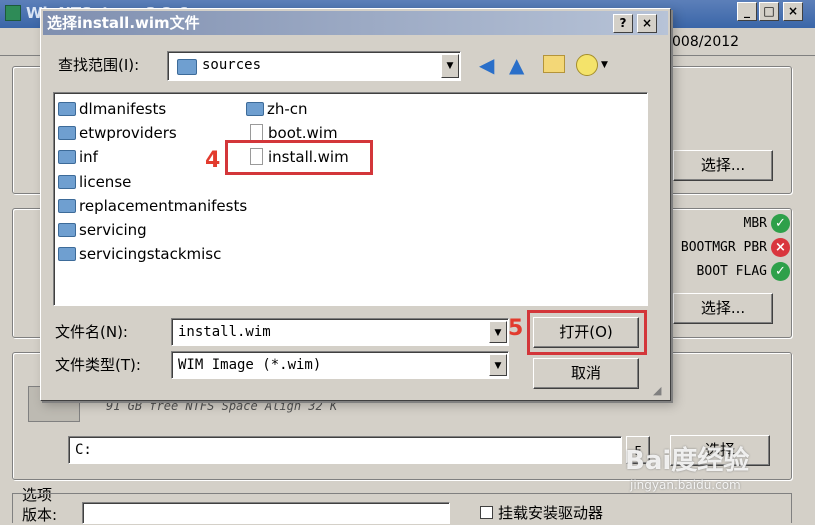 The image size is (815, 525). I want to click on list-item: replacementmanifests, so click(152, 206).